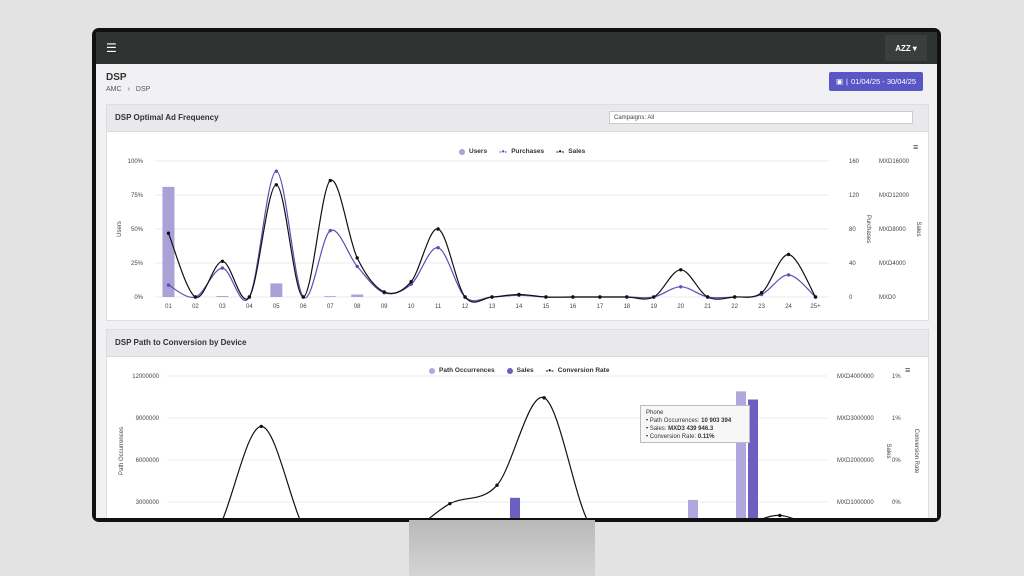 The image size is (1024, 576). What do you see at coordinates (653, 307) in the screenshot?
I see `freq-x-tick: 19` at bounding box center [653, 307].